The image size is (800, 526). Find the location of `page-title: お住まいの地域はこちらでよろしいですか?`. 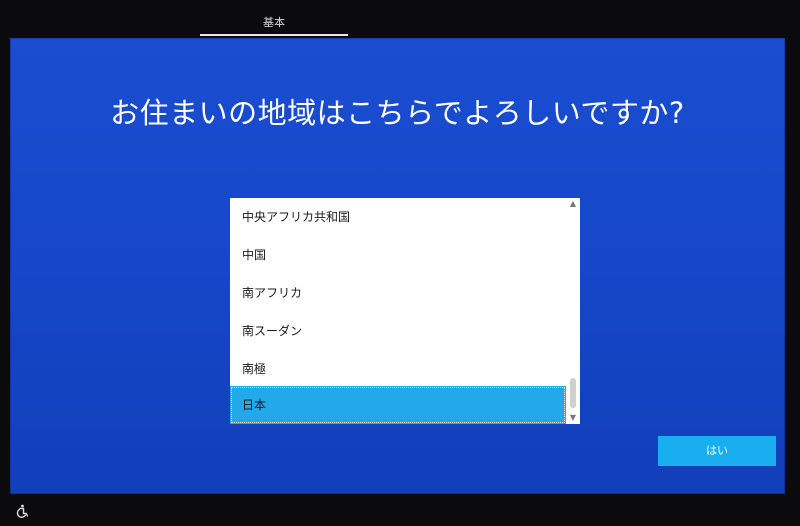

page-title: お住まいの地域はこちらでよろしいですか? is located at coordinates (397, 113).